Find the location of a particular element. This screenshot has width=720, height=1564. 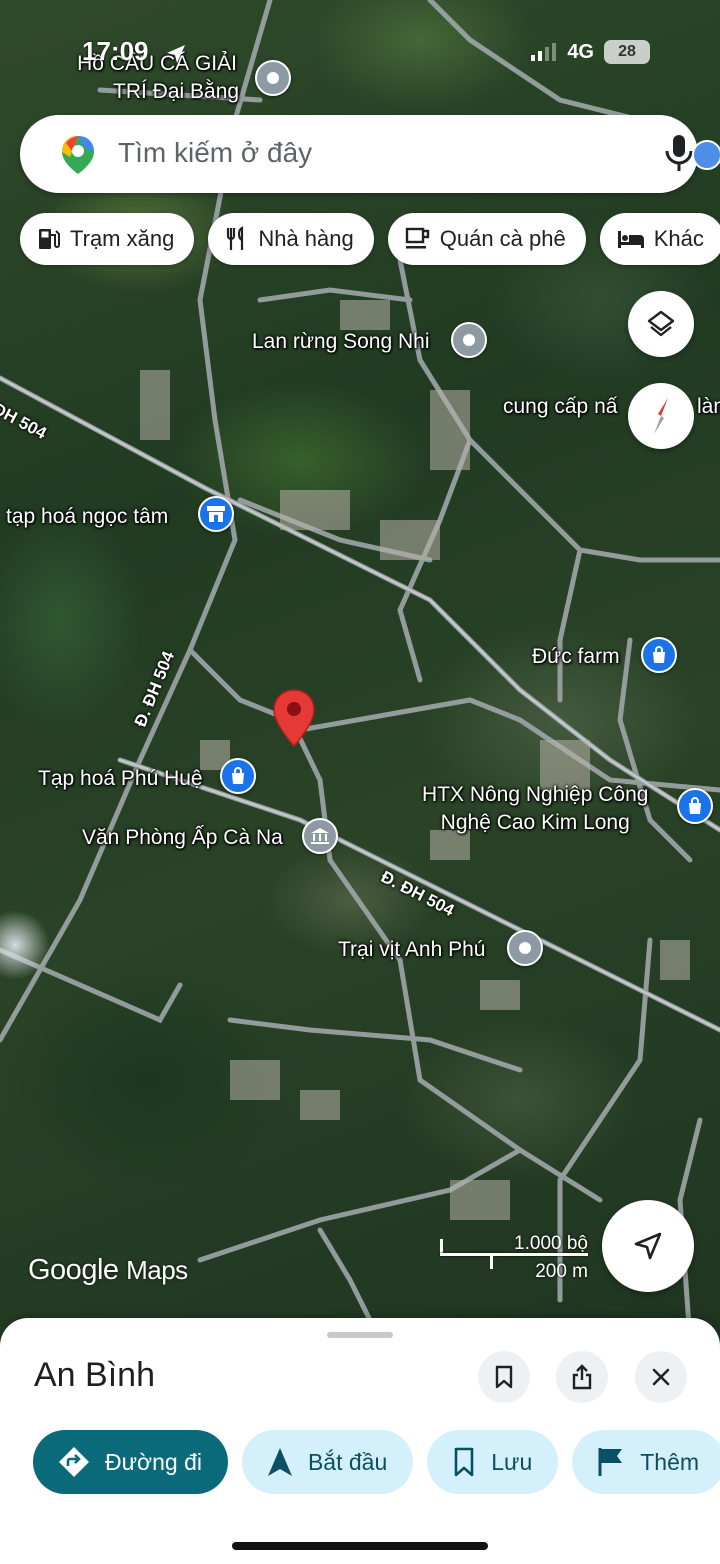

status-indicators: 4G 28 is located at coordinates (590, 52).